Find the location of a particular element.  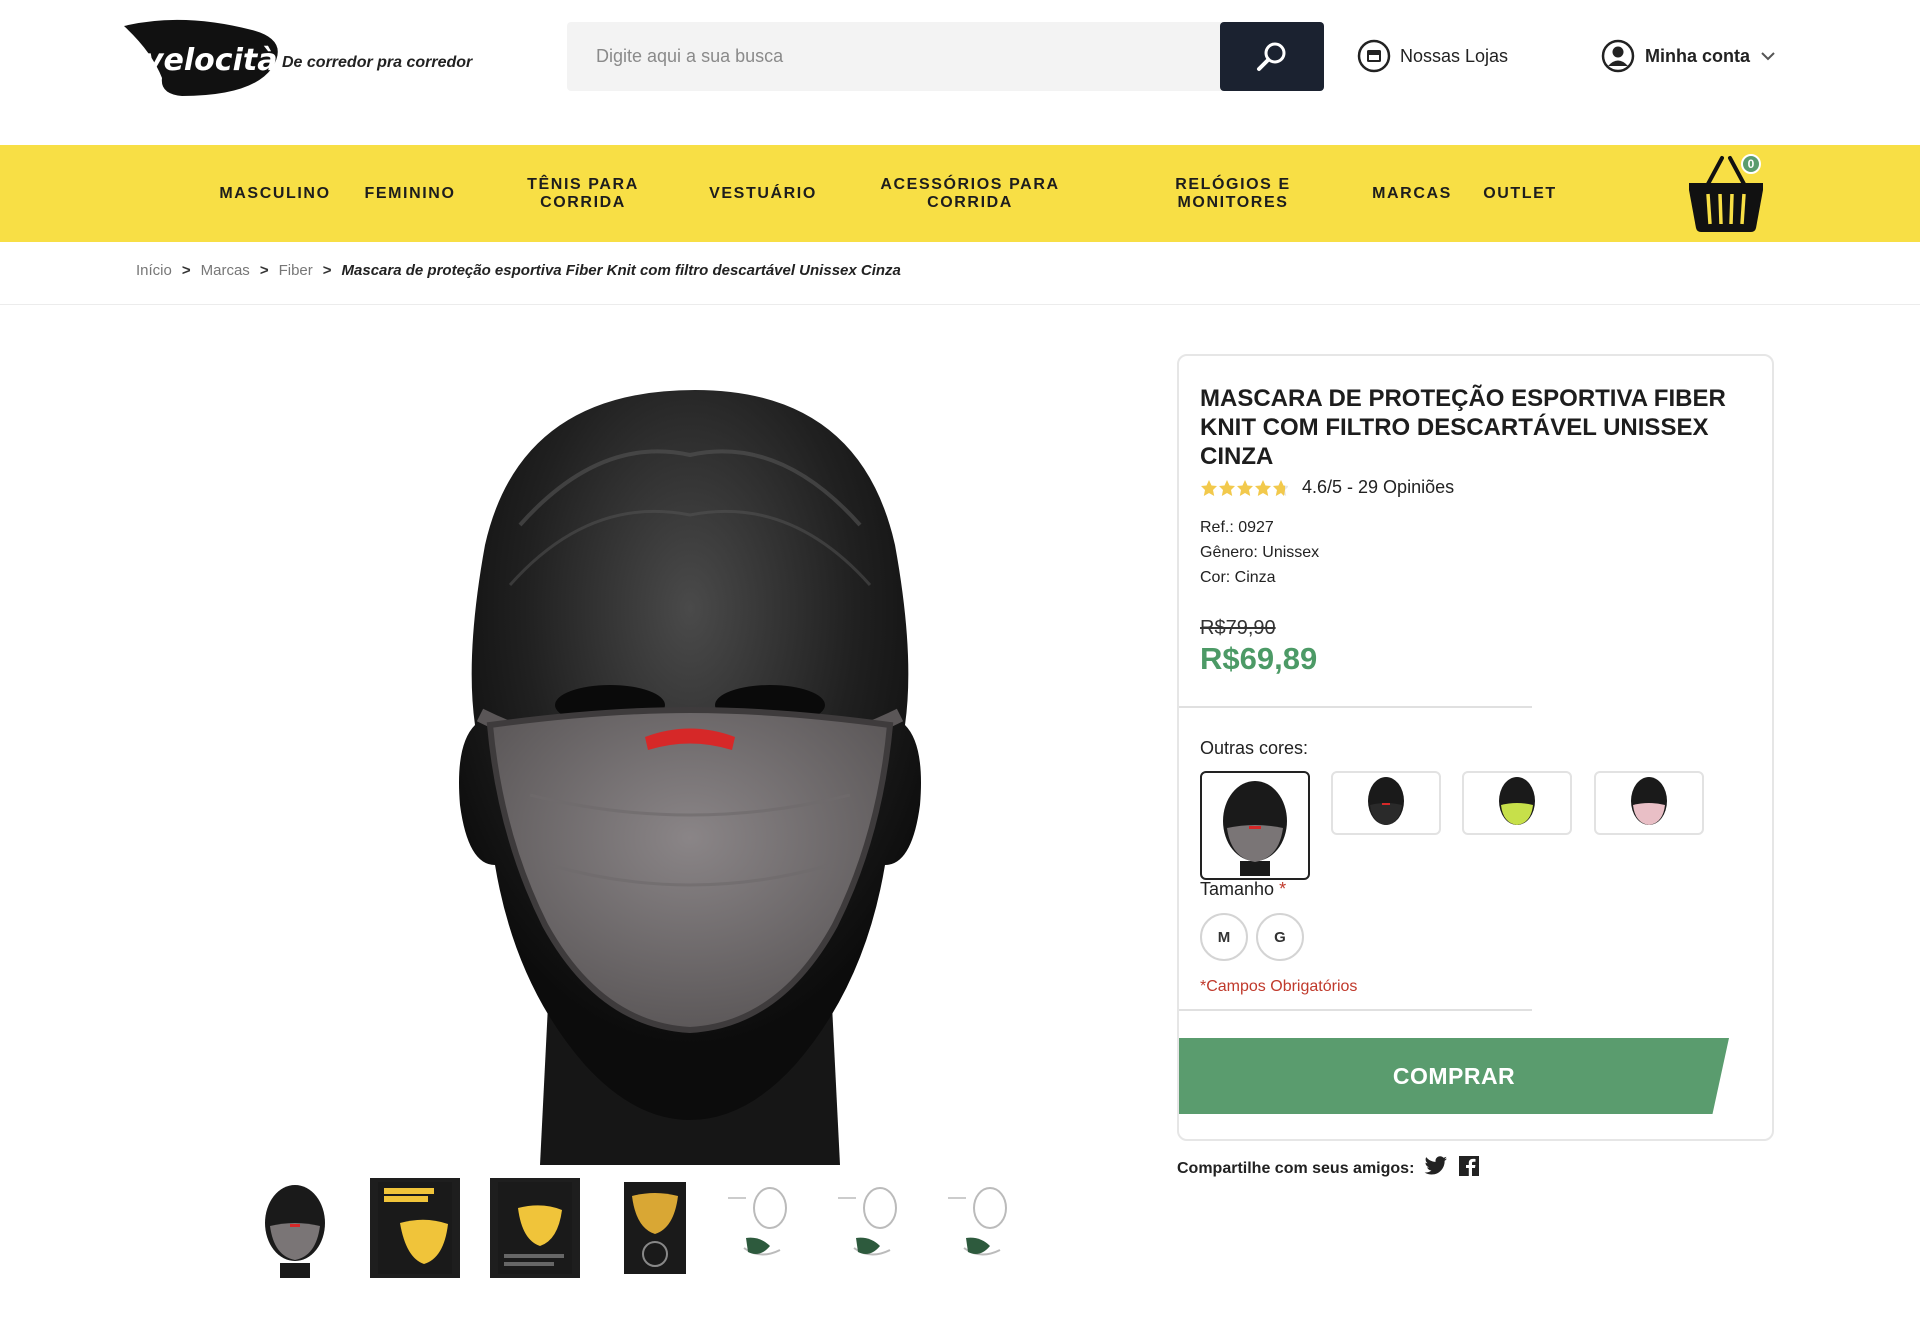

buy-button: COMPRAR is located at coordinates (1454, 1076).